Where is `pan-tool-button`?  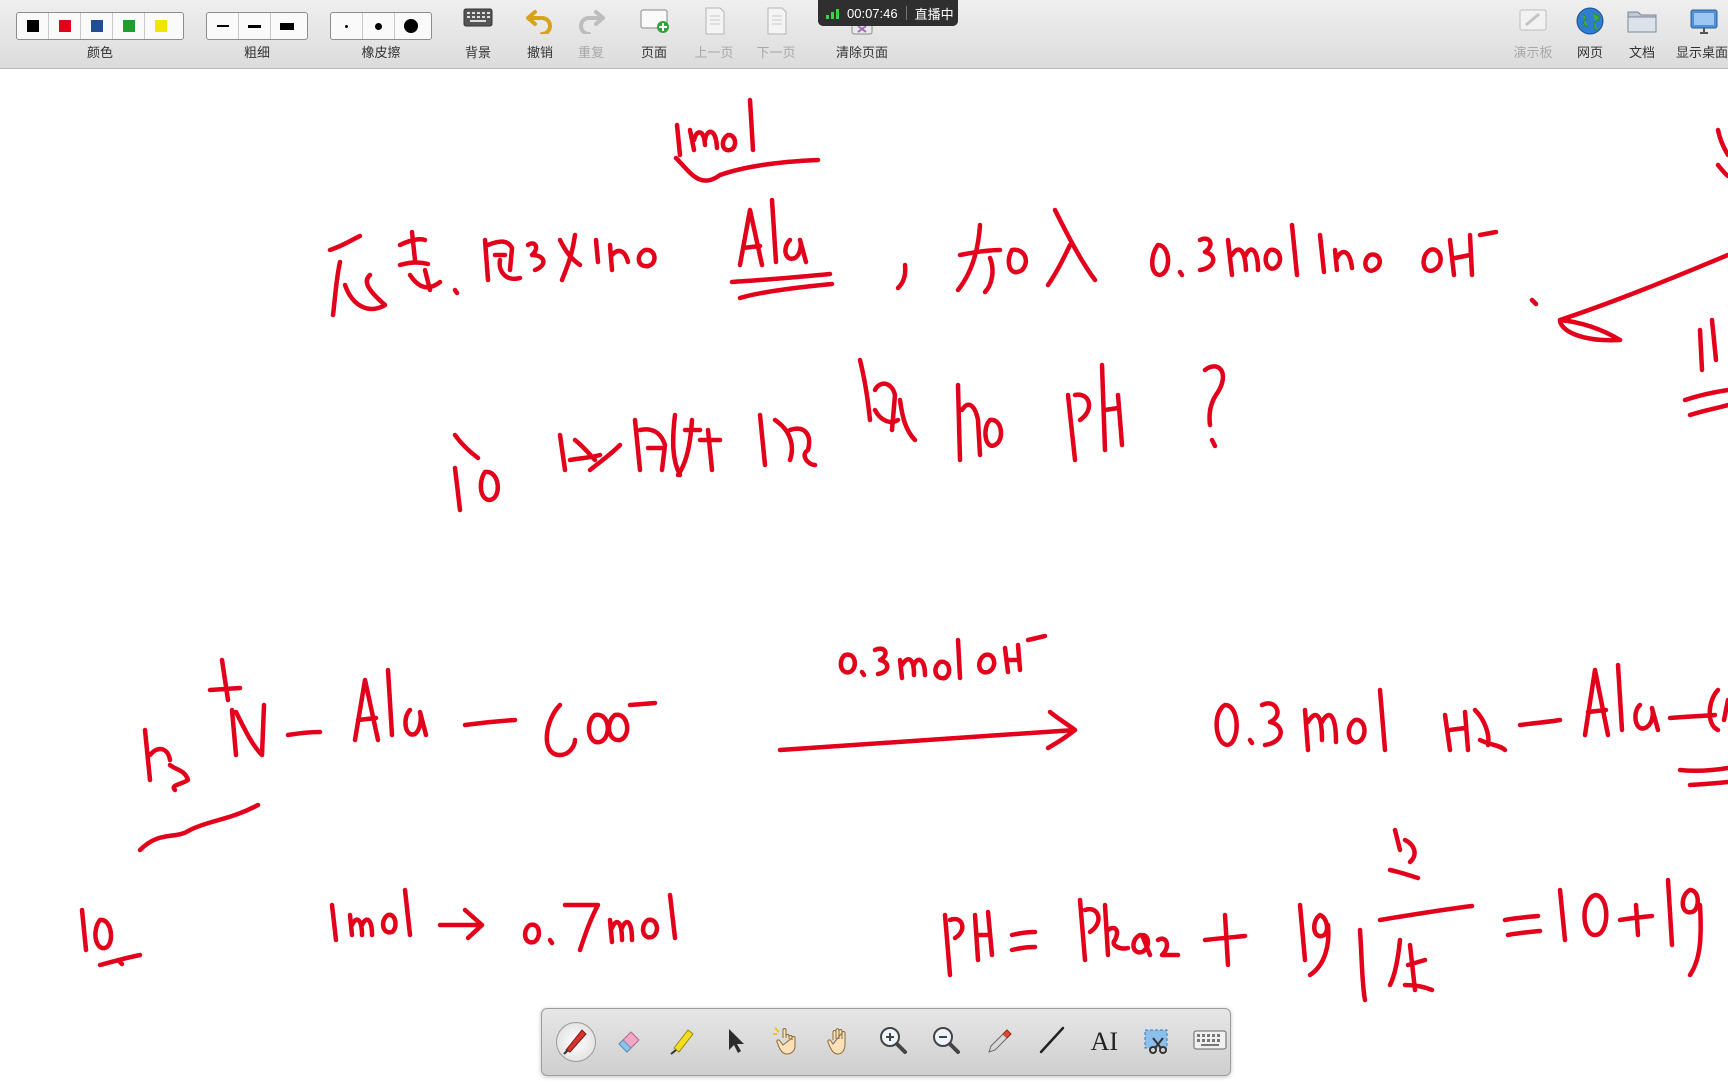
pan-tool-button is located at coordinates (840, 1042).